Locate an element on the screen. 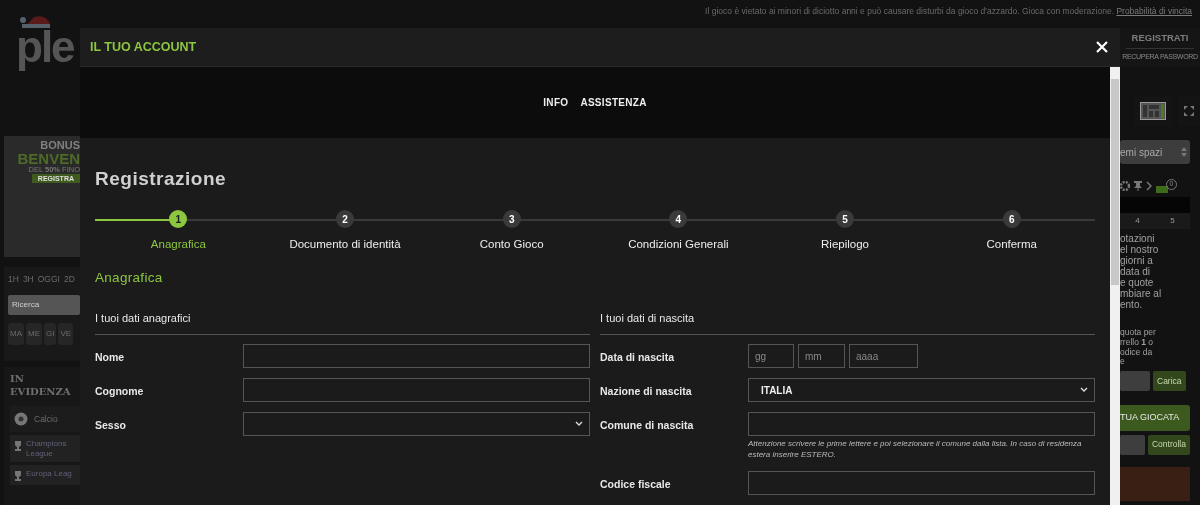 The image size is (1200, 505). step-label: Conto Gioco is located at coordinates (511, 245).